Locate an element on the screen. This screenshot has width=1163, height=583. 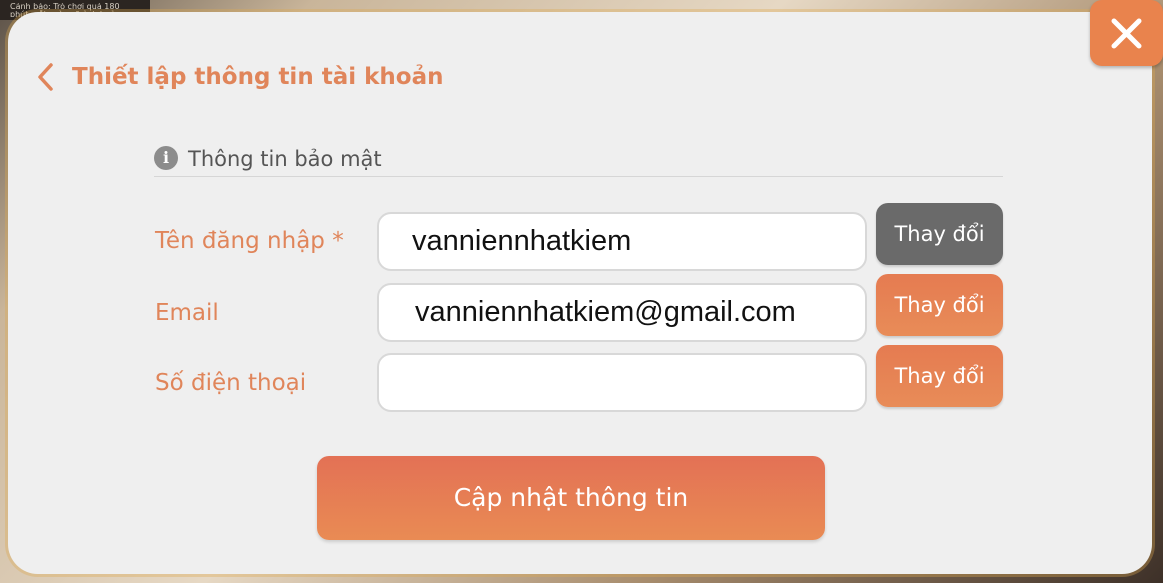
email-field: vanniennhatkiem@gmail.com is located at coordinates (622, 312).